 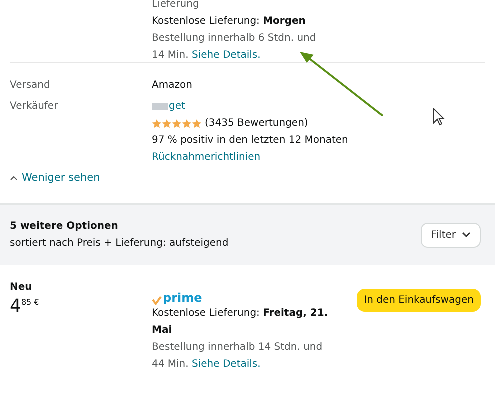 What do you see at coordinates (247, 178) in the screenshot?
I see `show-less-link: Weniger sehen` at bounding box center [247, 178].